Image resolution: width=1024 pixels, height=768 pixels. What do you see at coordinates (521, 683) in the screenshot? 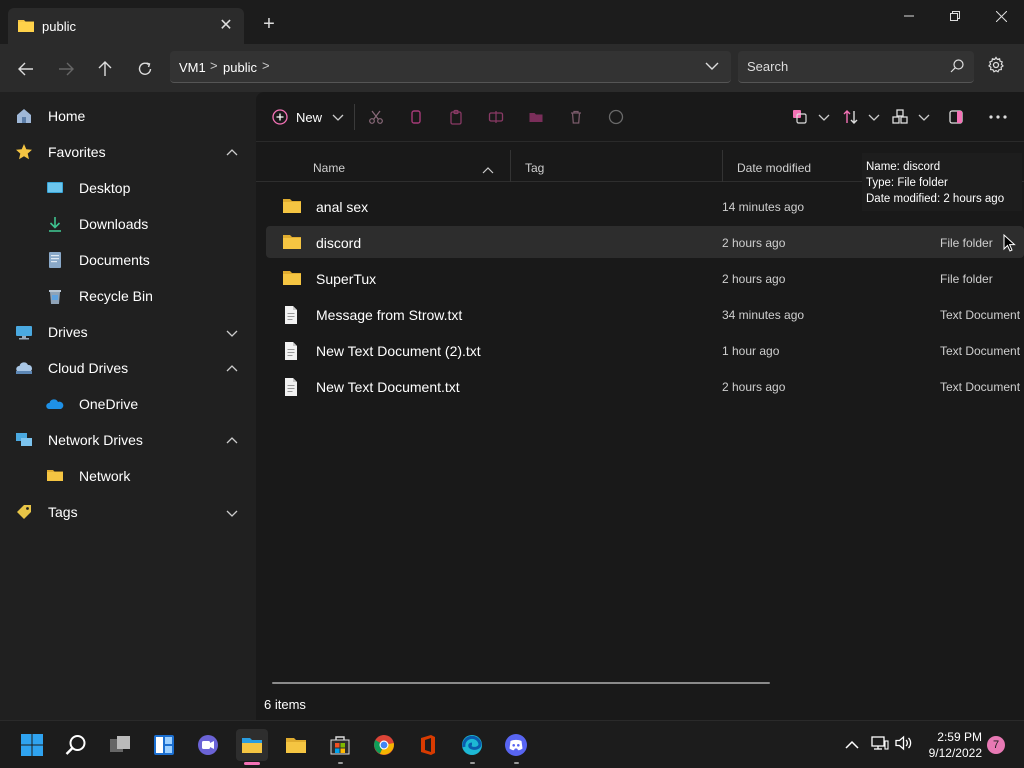
I see `horizontal-scrollbar` at bounding box center [521, 683].